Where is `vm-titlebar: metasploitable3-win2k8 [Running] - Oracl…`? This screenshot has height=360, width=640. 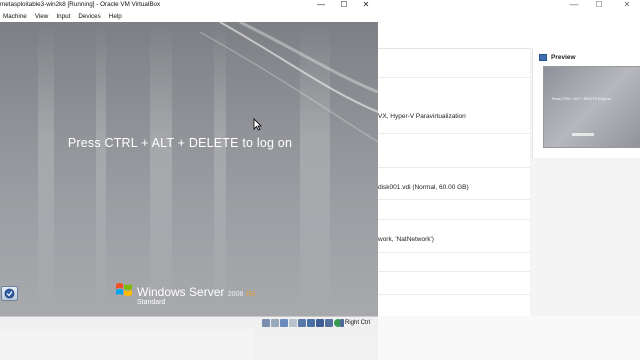
vm-titlebar: metasploitable3-win2k8 [Running] - Oracl… is located at coordinates (189, 5).